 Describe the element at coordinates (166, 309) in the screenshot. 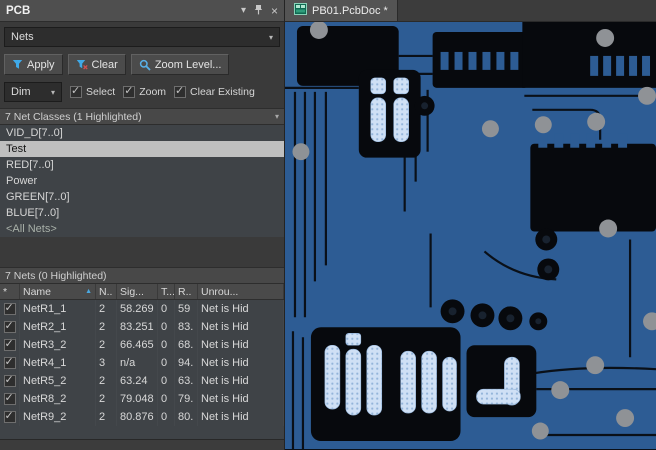

I see `net-t: 0` at that location.